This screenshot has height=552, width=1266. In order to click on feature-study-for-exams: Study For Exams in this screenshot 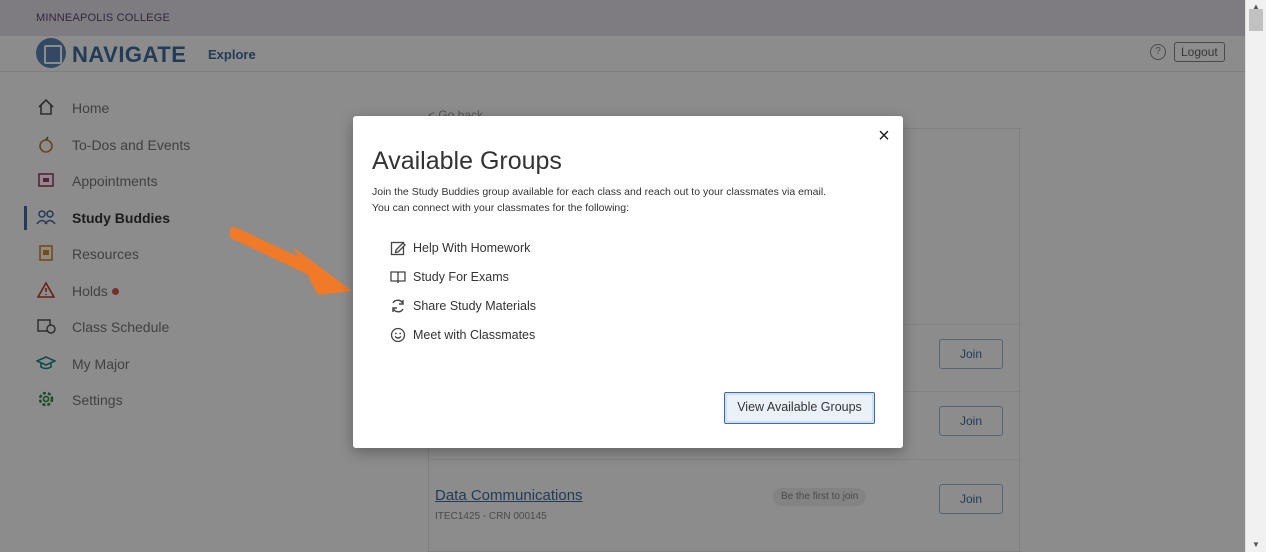, I will do `click(449, 277)`.